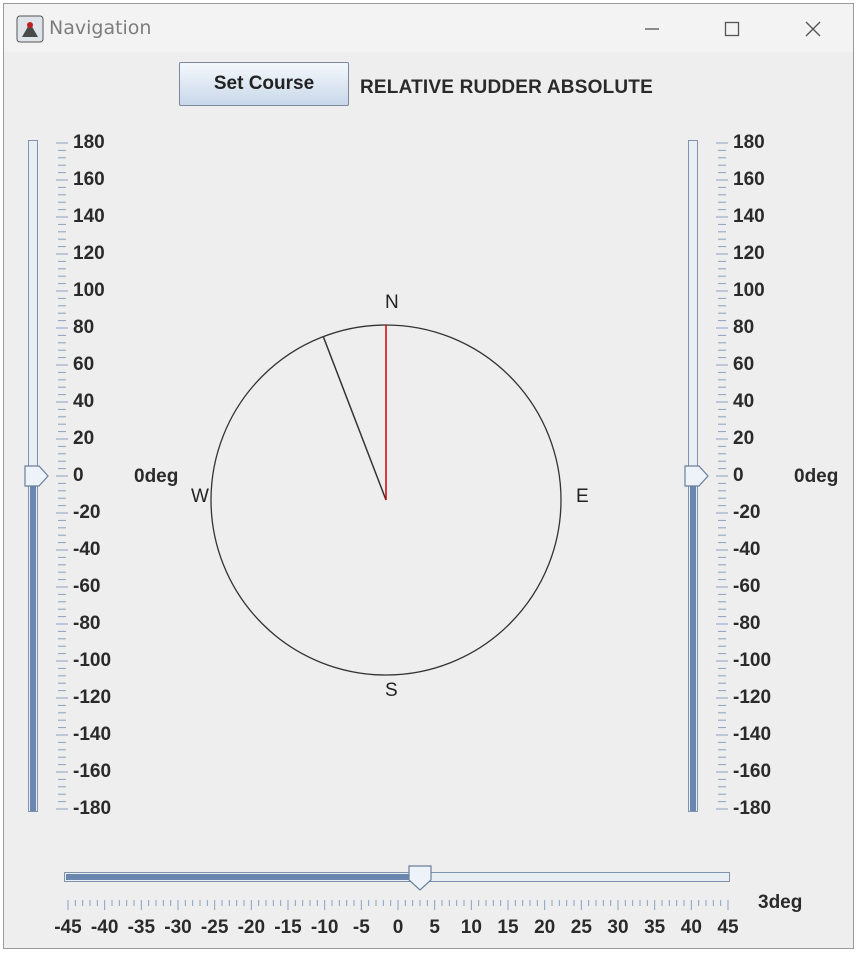 Image resolution: width=859 pixels, height=953 pixels. Describe the element at coordinates (728, 927) in the screenshot. I see `rudder-tick-label: 45` at that location.